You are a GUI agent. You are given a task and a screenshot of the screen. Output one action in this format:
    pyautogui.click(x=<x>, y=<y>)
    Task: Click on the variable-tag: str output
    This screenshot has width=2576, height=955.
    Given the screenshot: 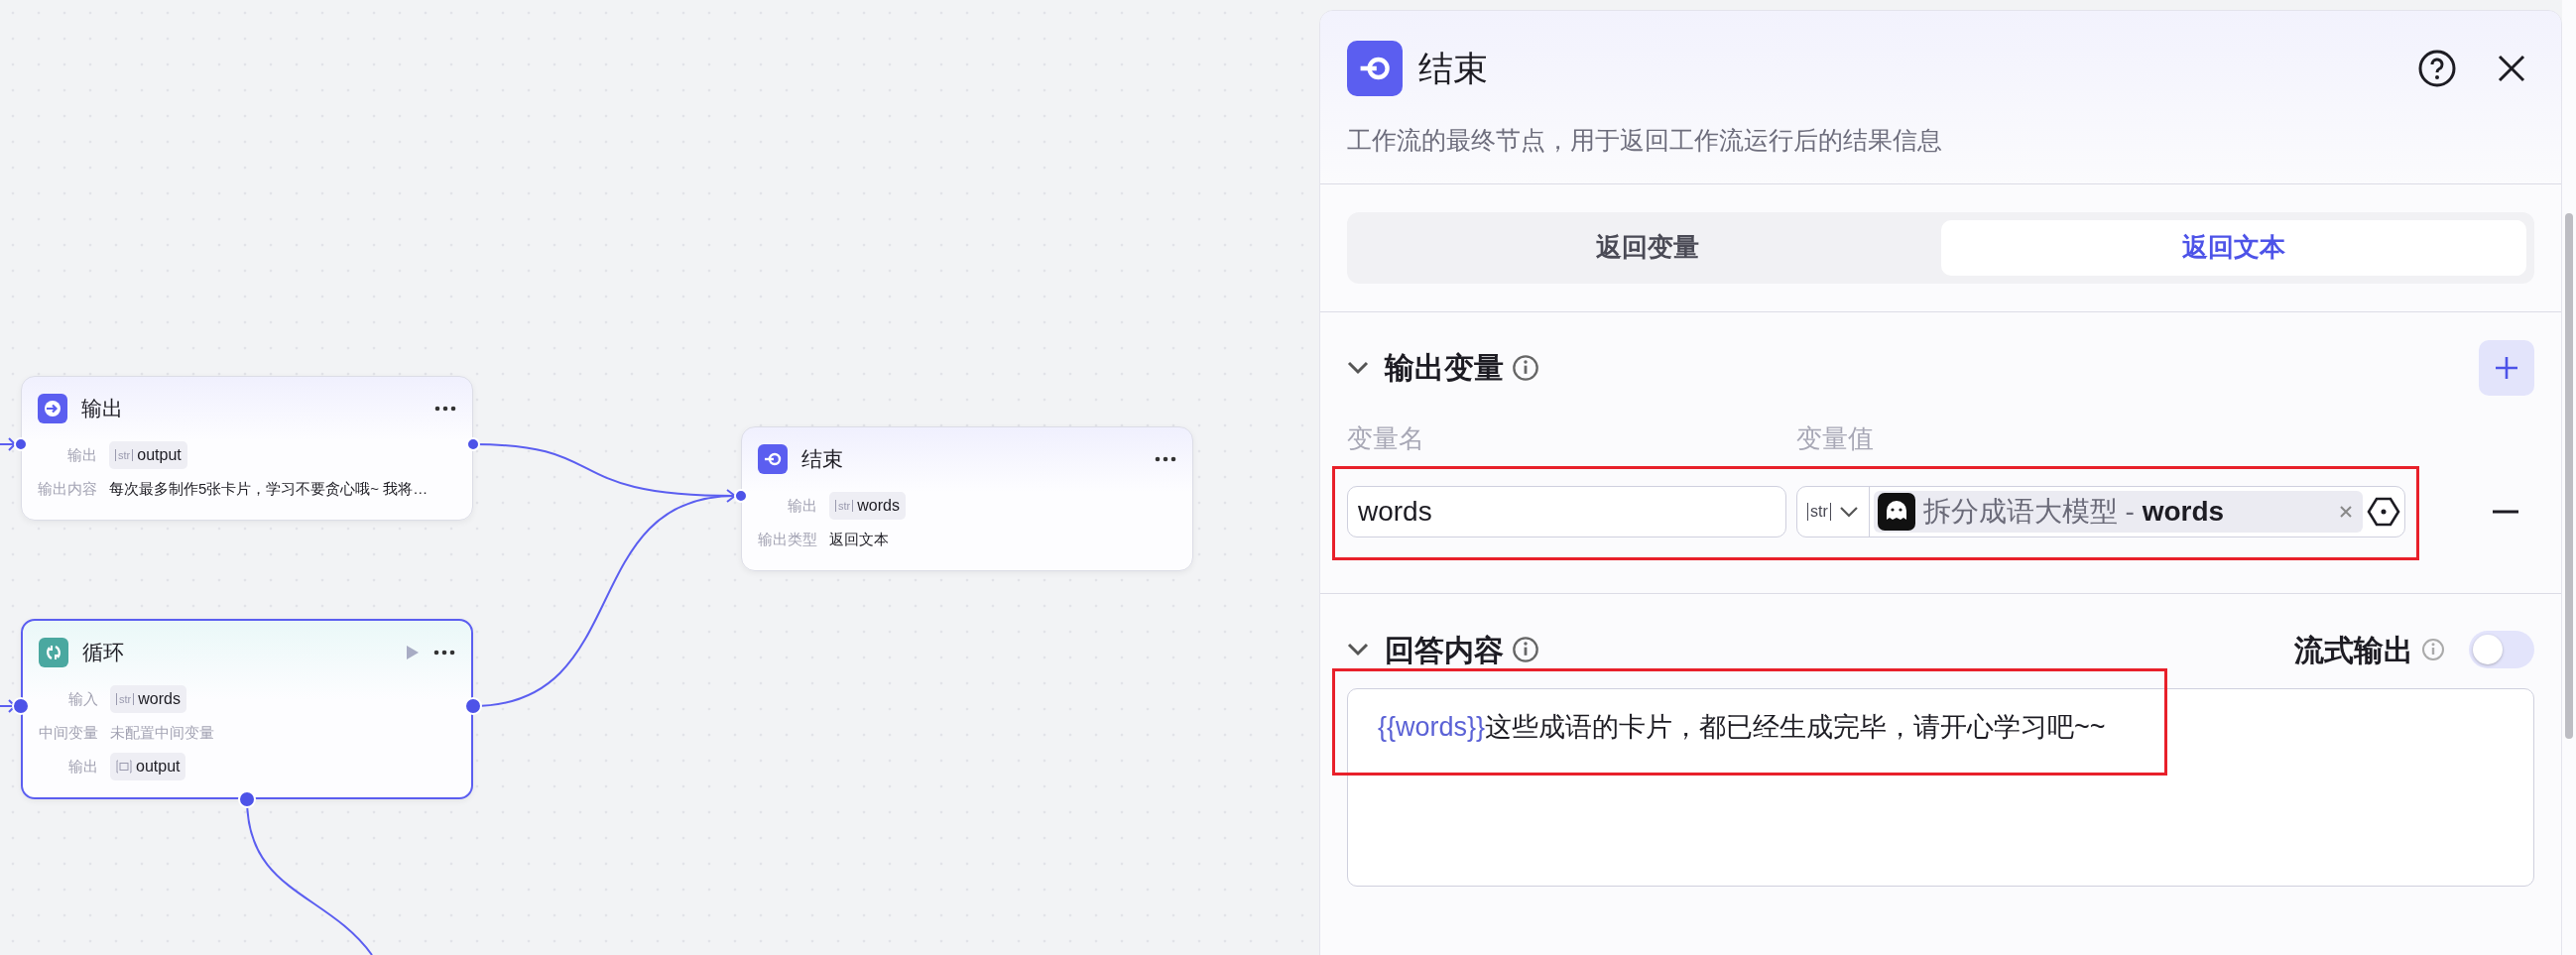 What is the action you would take?
    pyautogui.click(x=148, y=455)
    